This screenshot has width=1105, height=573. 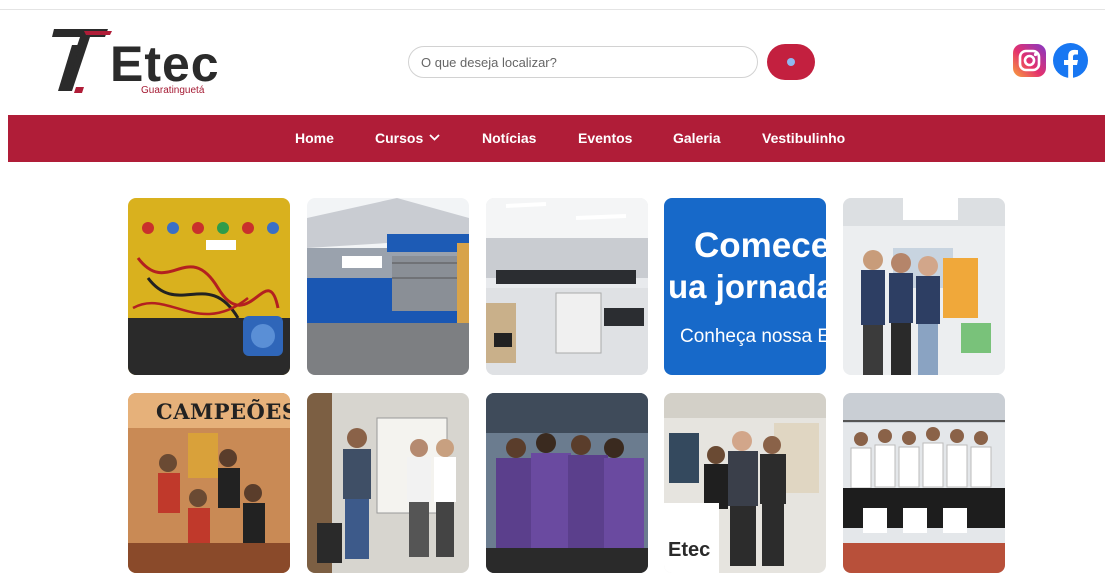 I want to click on instagram-link, so click(x=1029, y=60).